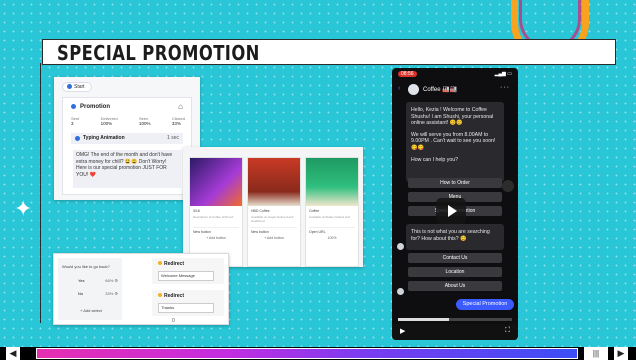 The width and height of the screenshot is (636, 360). I want to click on play-icon, so click(451, 211).